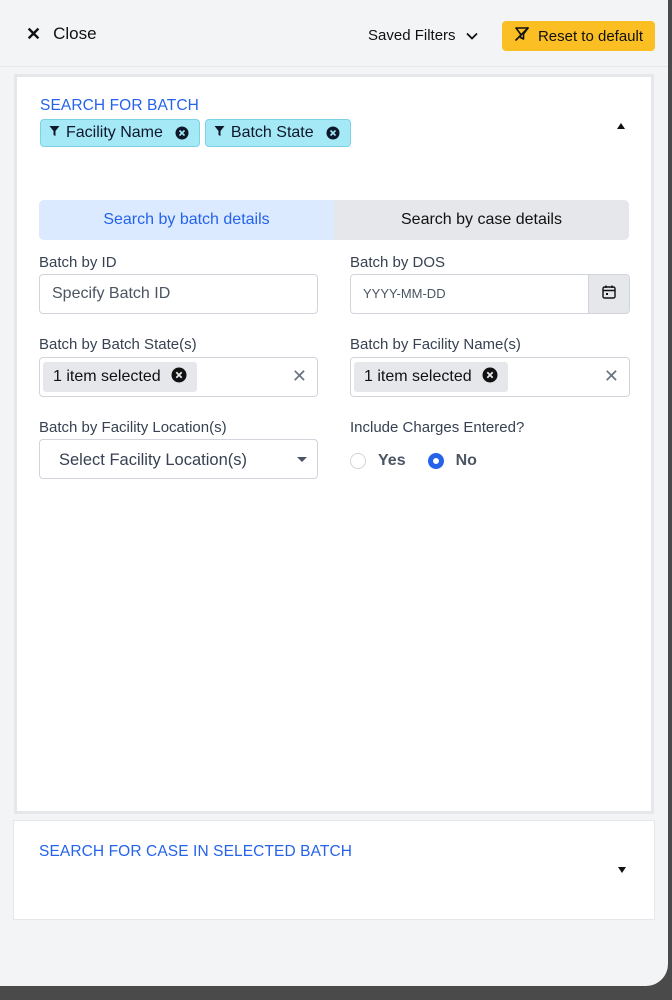 The image size is (672, 1000). Describe the element at coordinates (114, 132) in the screenshot. I see `chip-label: Facility Name` at that location.